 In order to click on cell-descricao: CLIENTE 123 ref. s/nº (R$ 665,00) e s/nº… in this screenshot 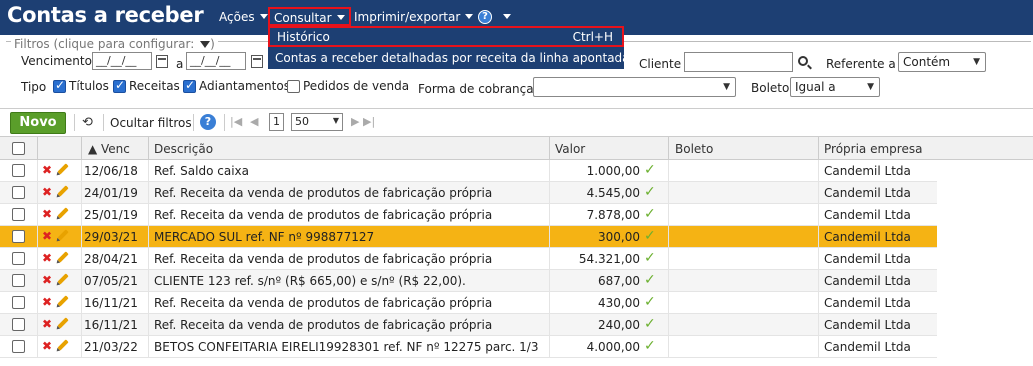, I will do `click(310, 281)`.